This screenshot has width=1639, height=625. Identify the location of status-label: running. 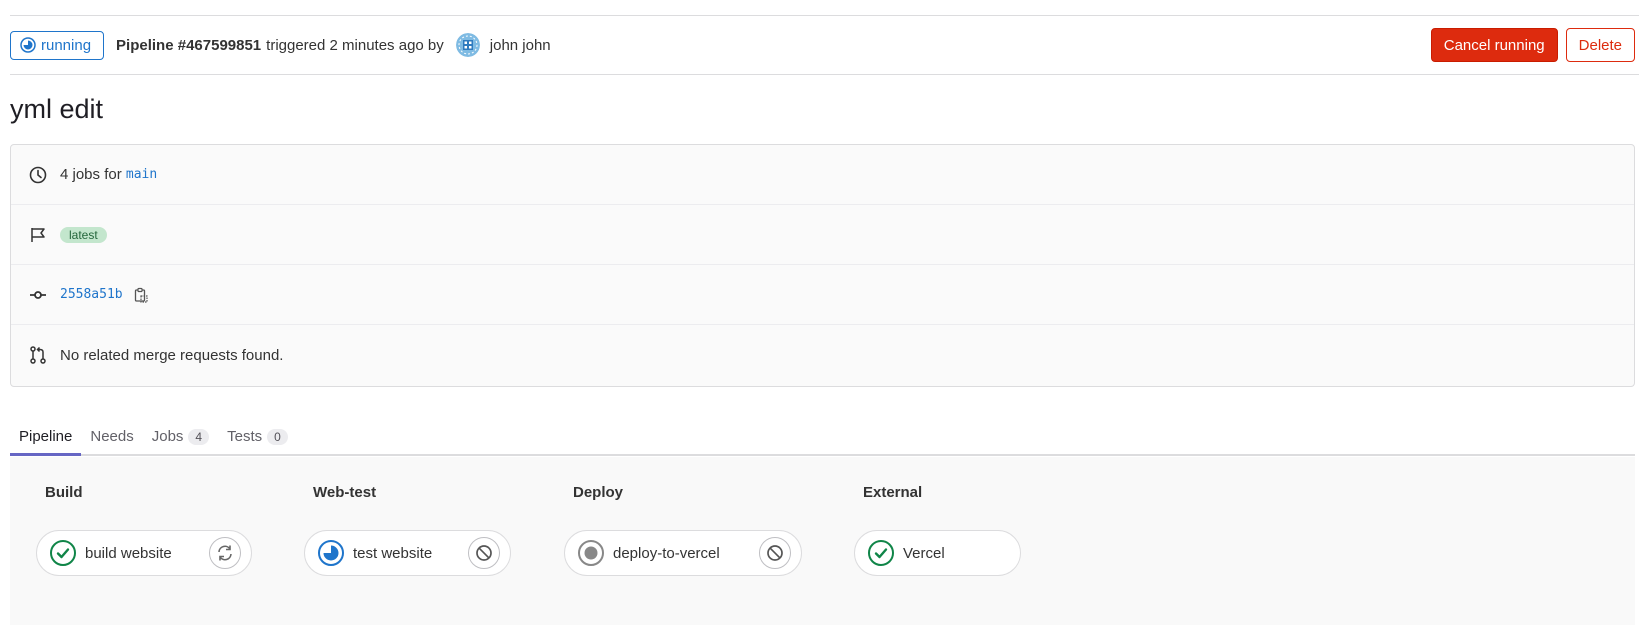
(66, 45).